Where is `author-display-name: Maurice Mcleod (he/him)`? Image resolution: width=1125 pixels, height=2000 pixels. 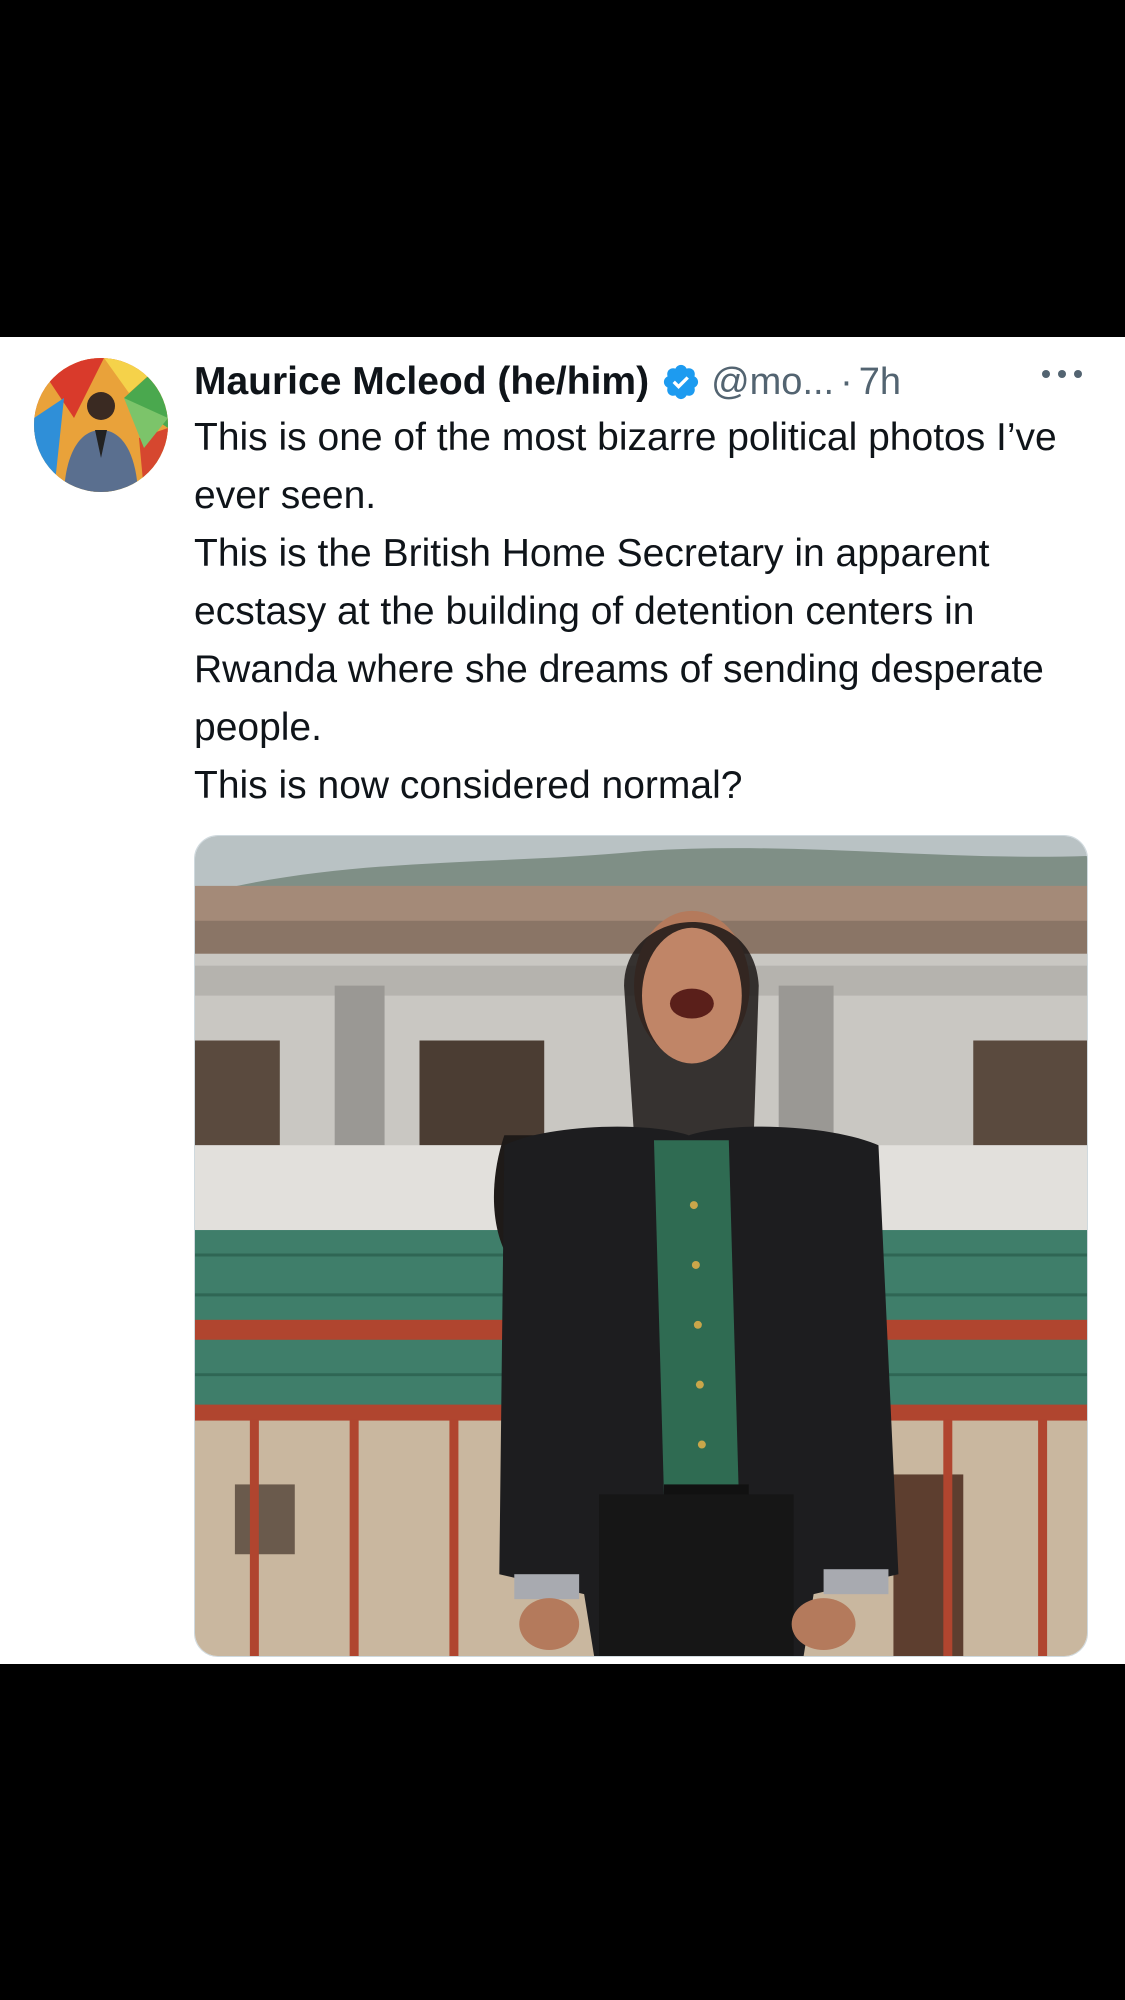
author-display-name: Maurice Mcleod (he/him) is located at coordinates (421, 382).